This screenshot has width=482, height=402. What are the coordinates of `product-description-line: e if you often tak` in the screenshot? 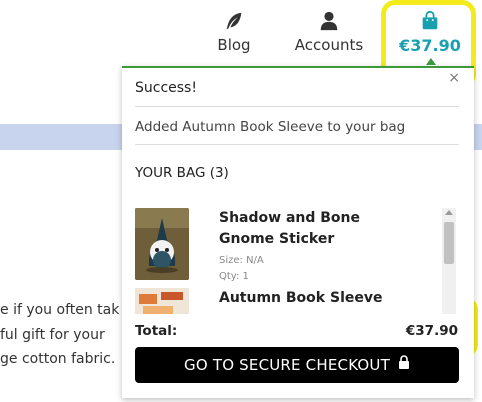 It's located at (60, 310).